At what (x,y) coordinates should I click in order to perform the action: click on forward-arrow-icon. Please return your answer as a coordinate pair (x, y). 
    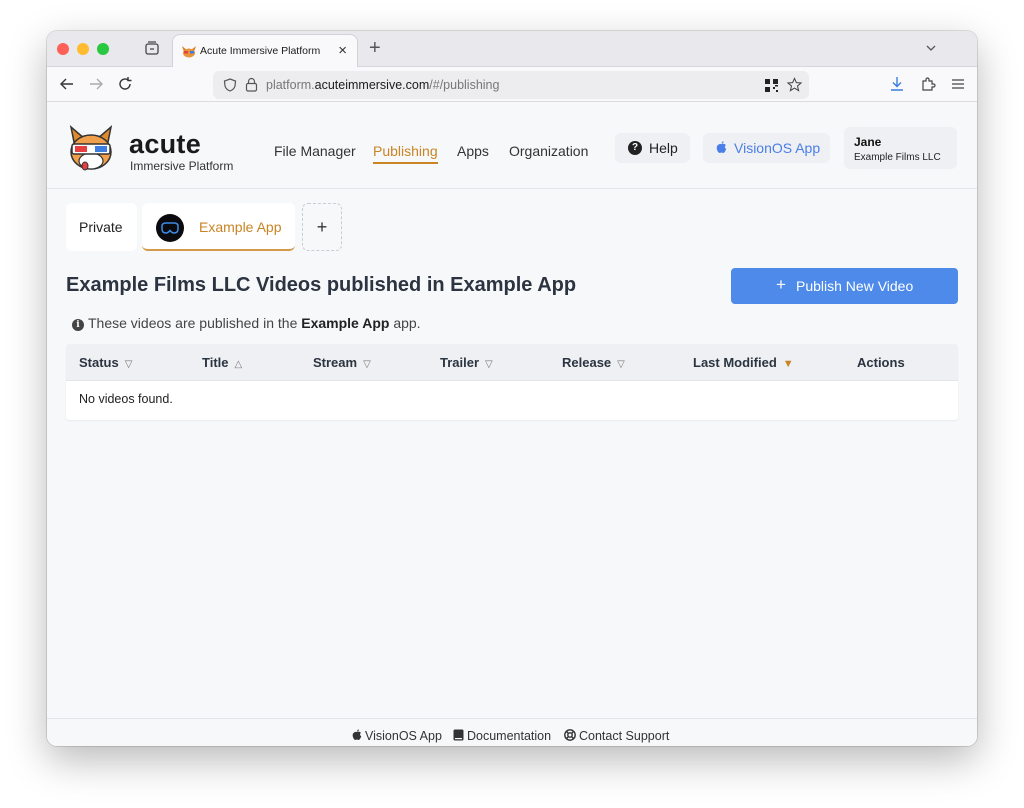
    Looking at the image, I should click on (96, 84).